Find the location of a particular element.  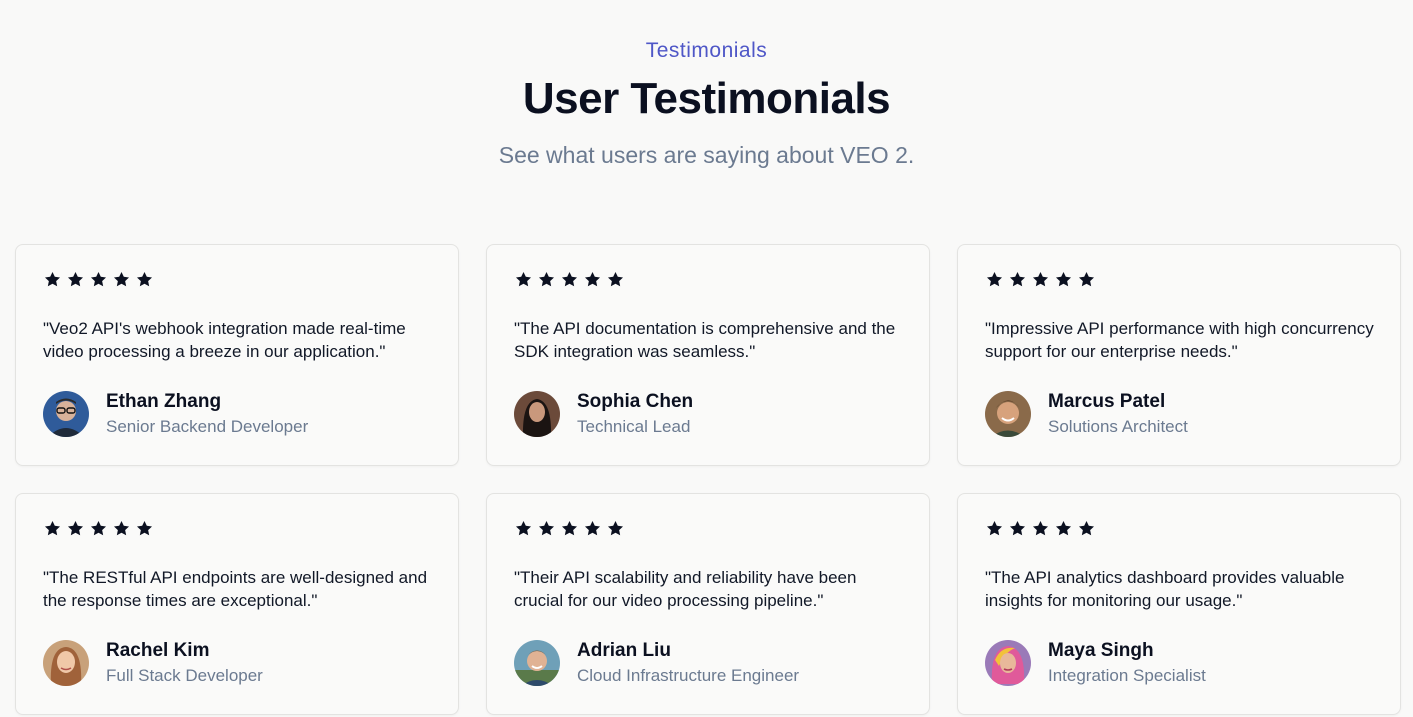

avatar-man-smiling-icon is located at coordinates (1008, 414).